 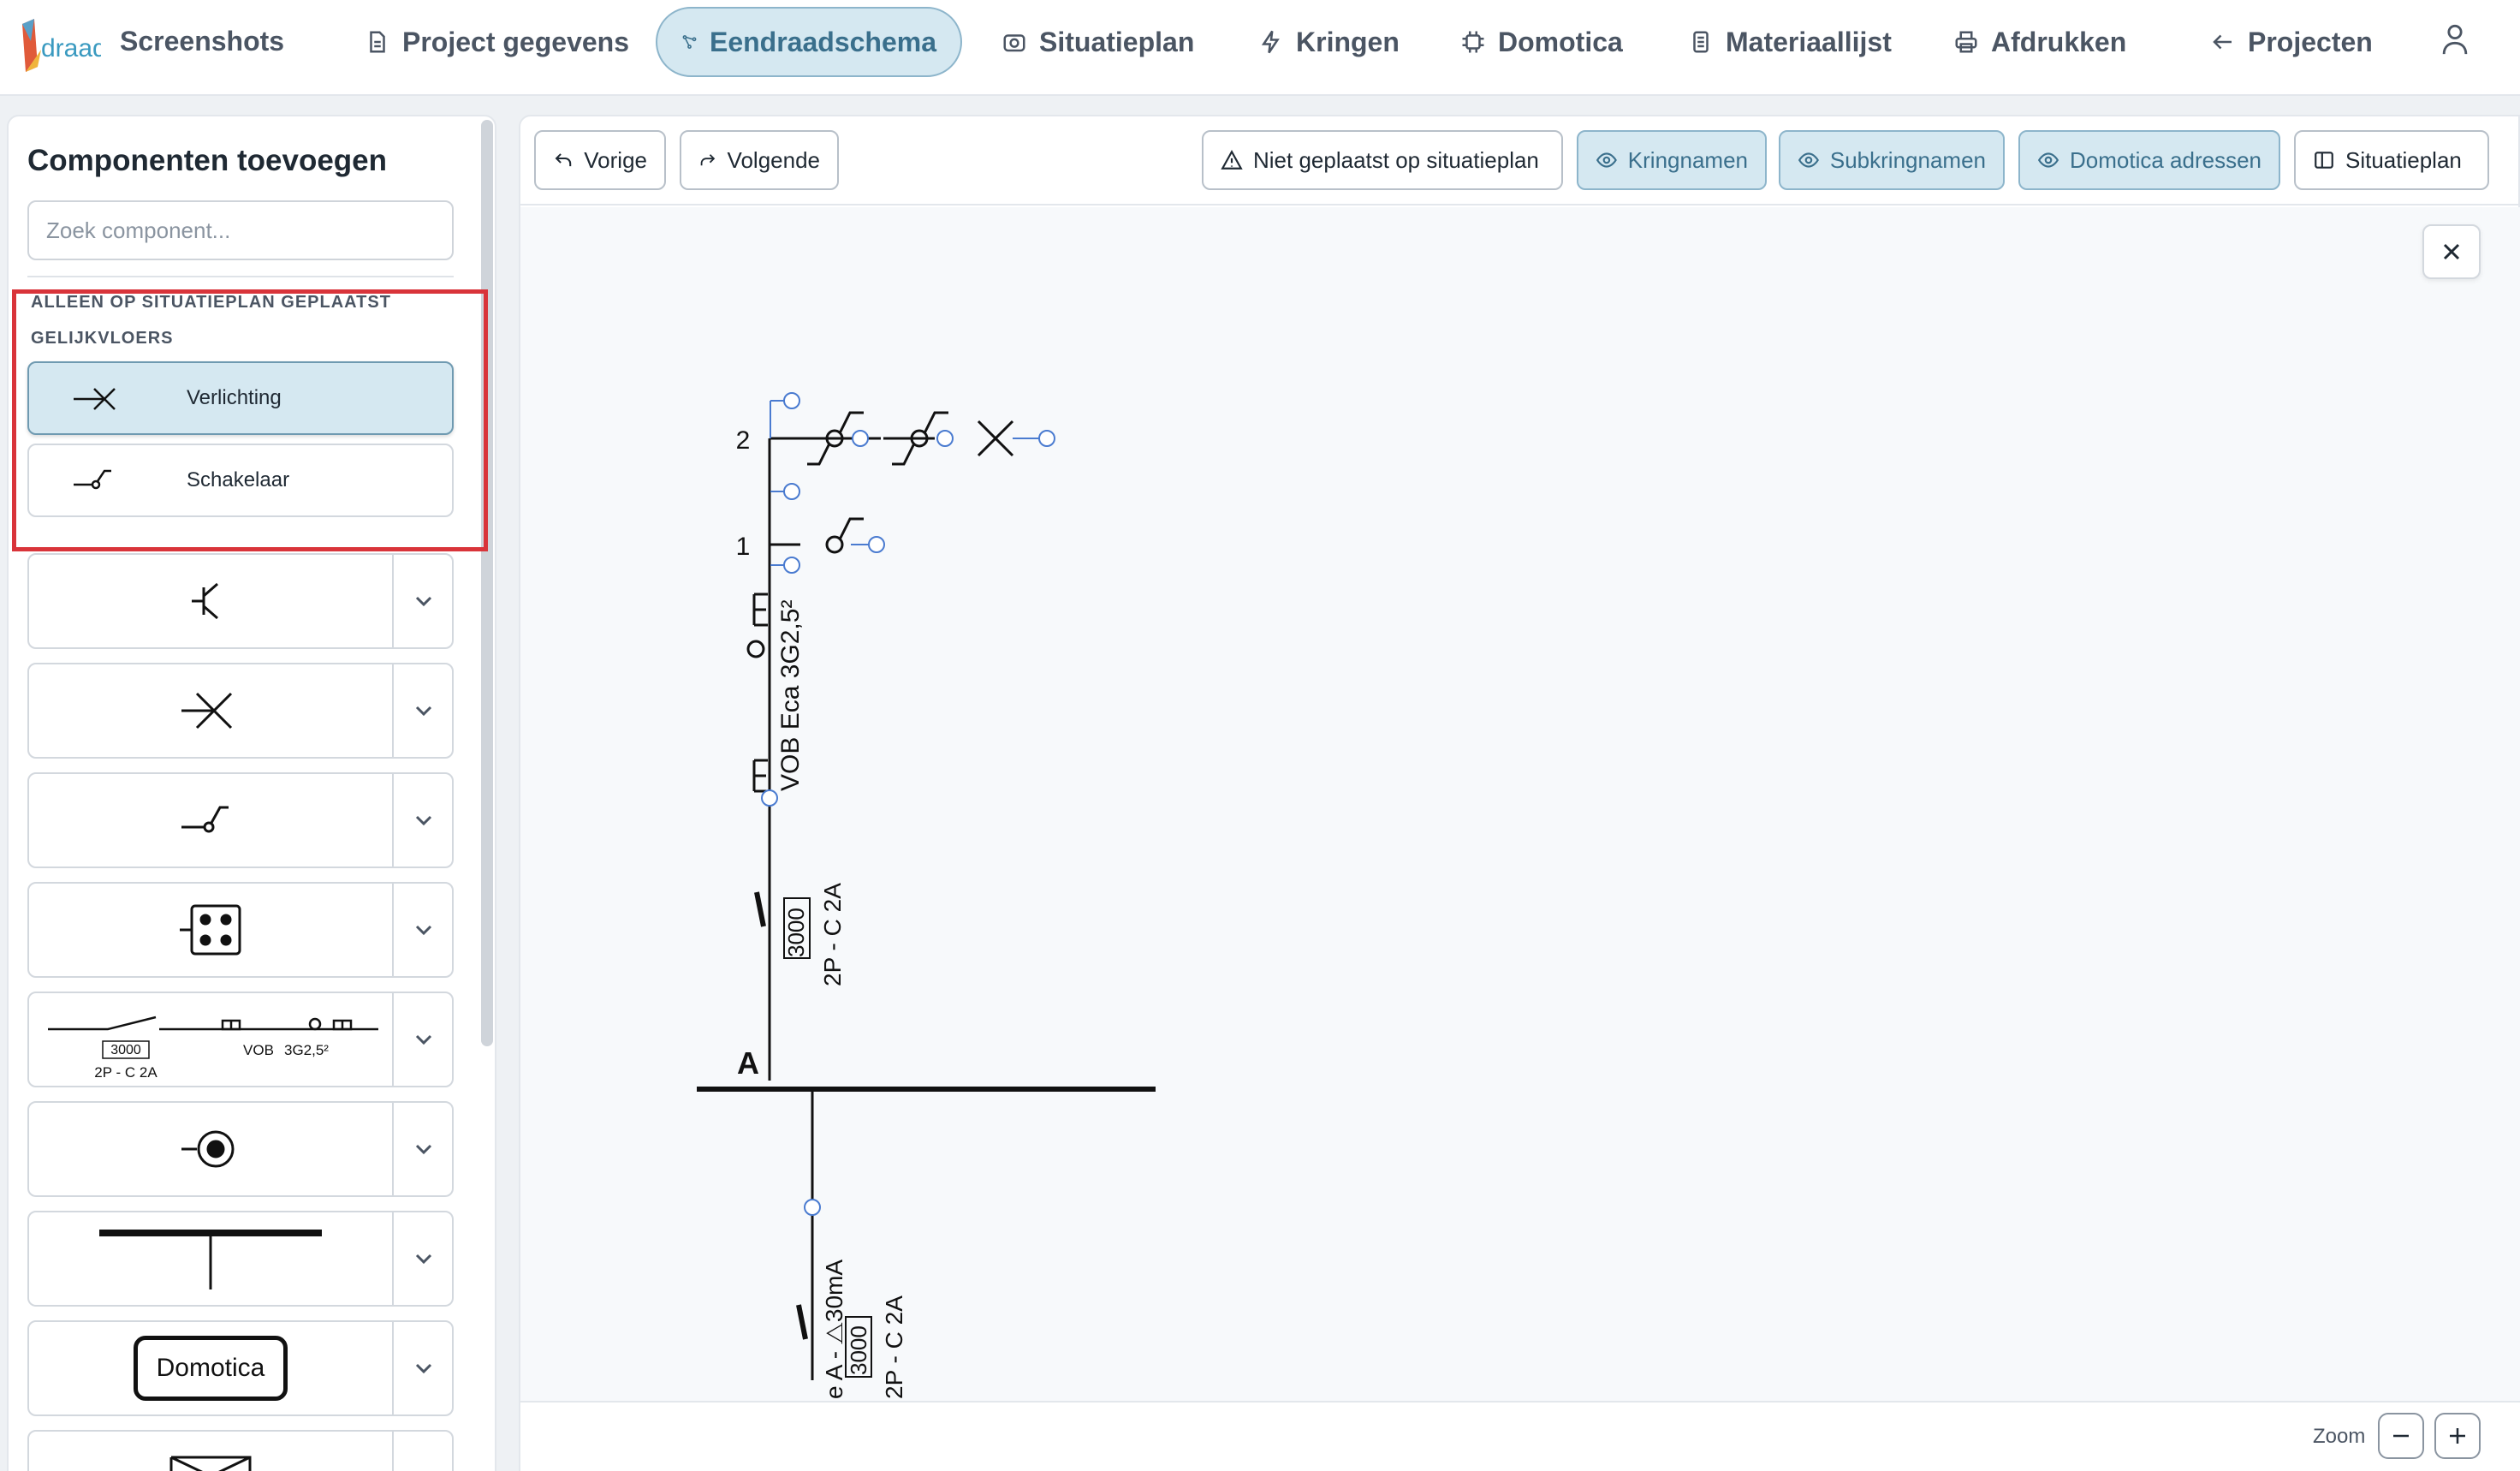 I want to click on socket-symbol-icon, so click(x=210, y=930).